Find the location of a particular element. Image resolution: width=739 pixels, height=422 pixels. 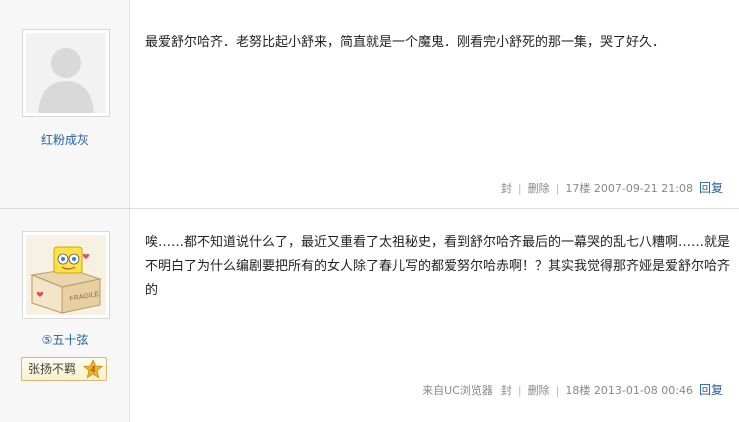

user-title-badge: 张扬不羁 4 is located at coordinates (64, 369).